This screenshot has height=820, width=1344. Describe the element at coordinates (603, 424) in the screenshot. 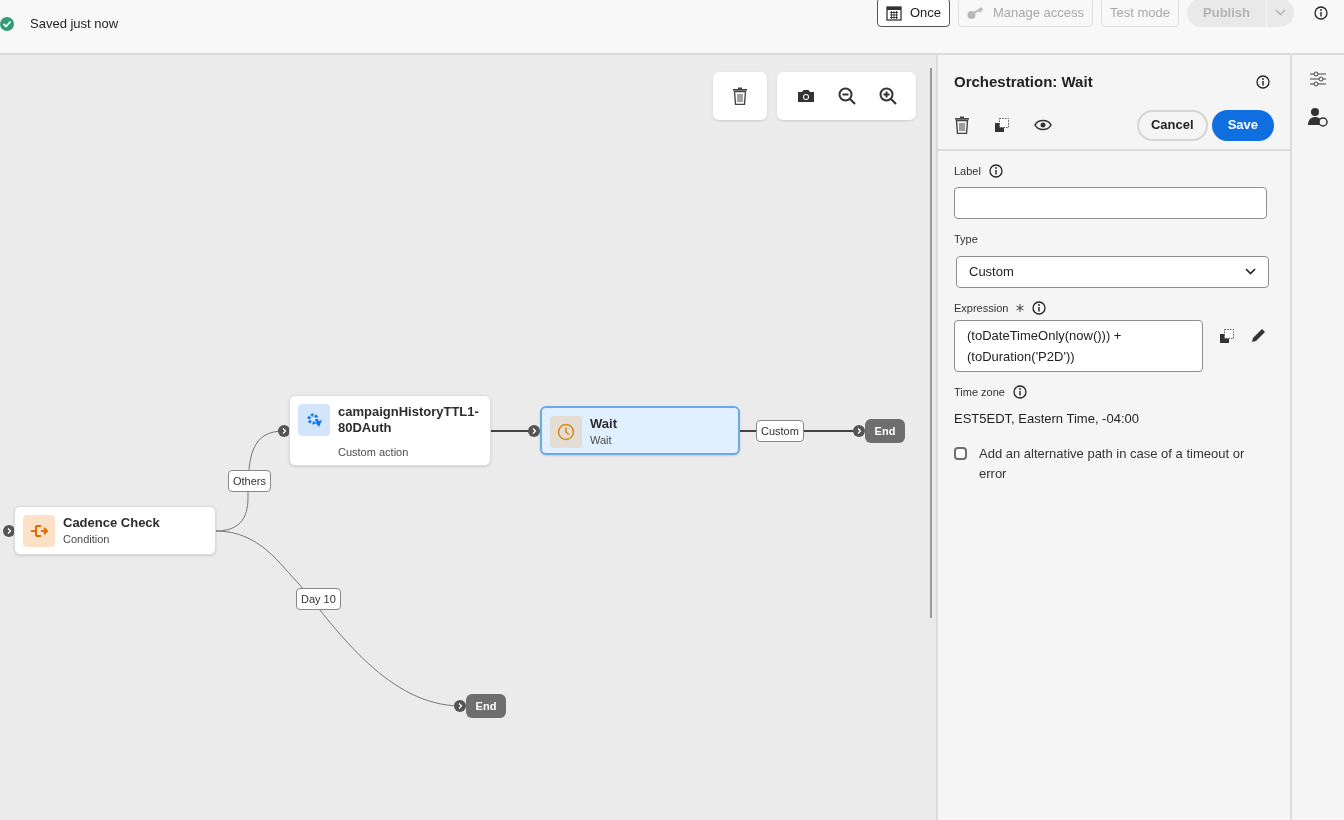

I see `node-title: Wait` at that location.